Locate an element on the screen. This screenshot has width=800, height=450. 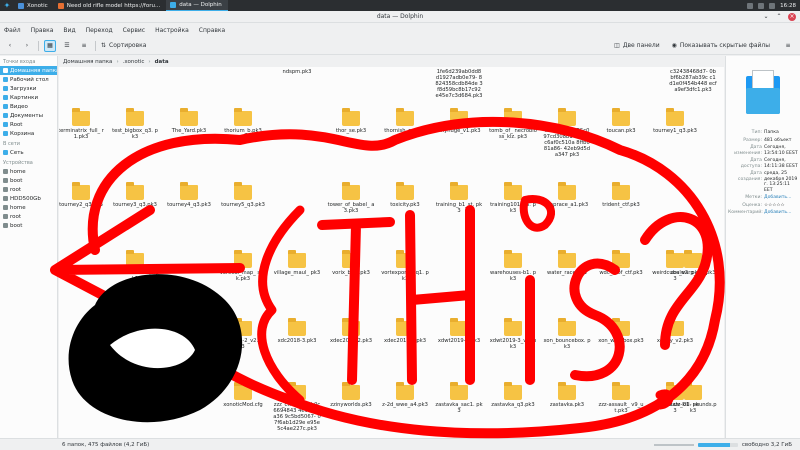
file-item: training101_q3. pk3 is located at coordinates (513, 198).